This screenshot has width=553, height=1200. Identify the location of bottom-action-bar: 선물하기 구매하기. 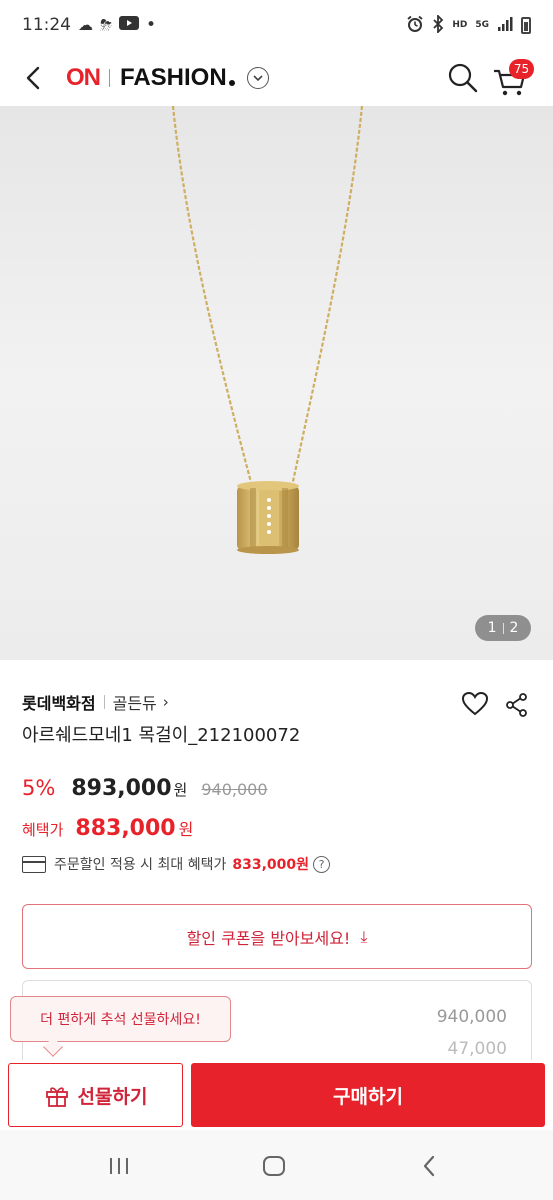
(276, 1095).